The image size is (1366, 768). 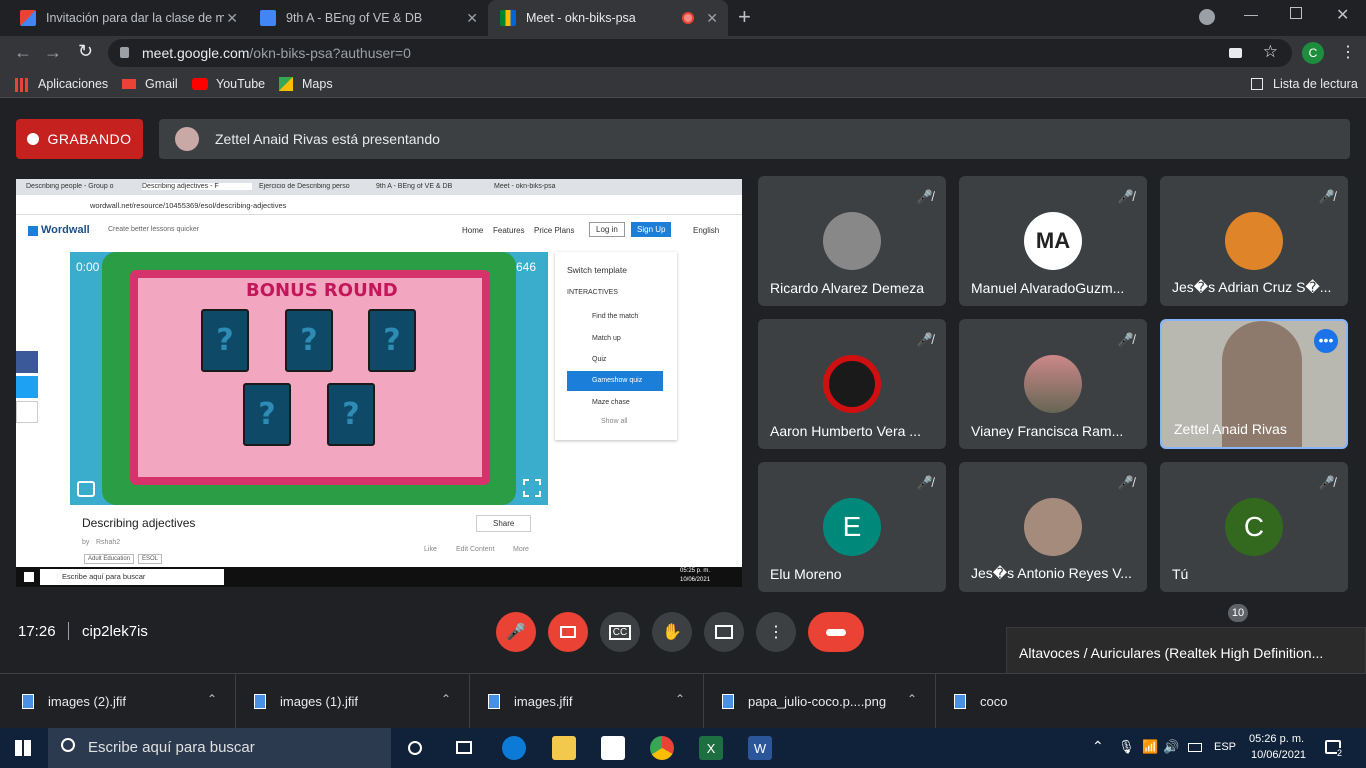 What do you see at coordinates (728, 701) in the screenshot?
I see `file-icon` at bounding box center [728, 701].